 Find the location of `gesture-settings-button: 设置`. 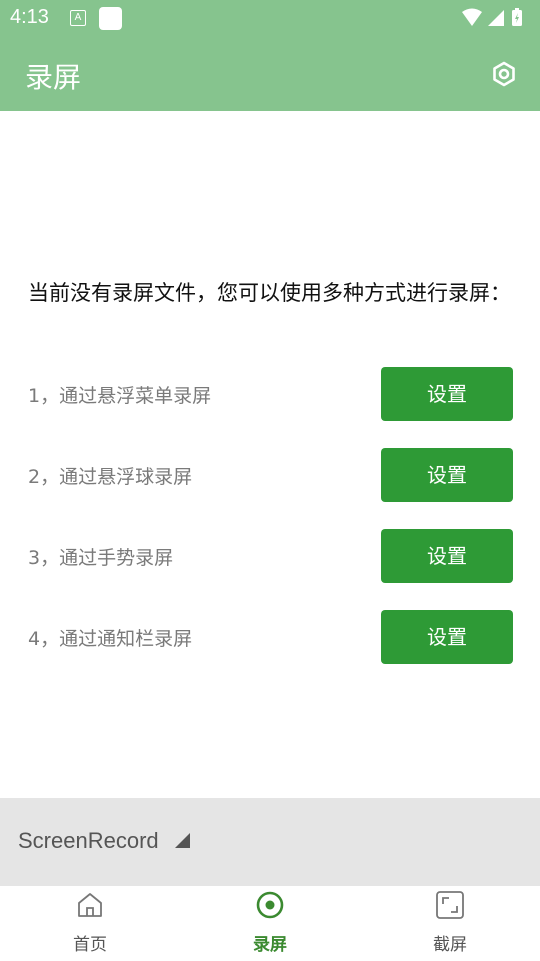

gesture-settings-button: 设置 is located at coordinates (447, 556).